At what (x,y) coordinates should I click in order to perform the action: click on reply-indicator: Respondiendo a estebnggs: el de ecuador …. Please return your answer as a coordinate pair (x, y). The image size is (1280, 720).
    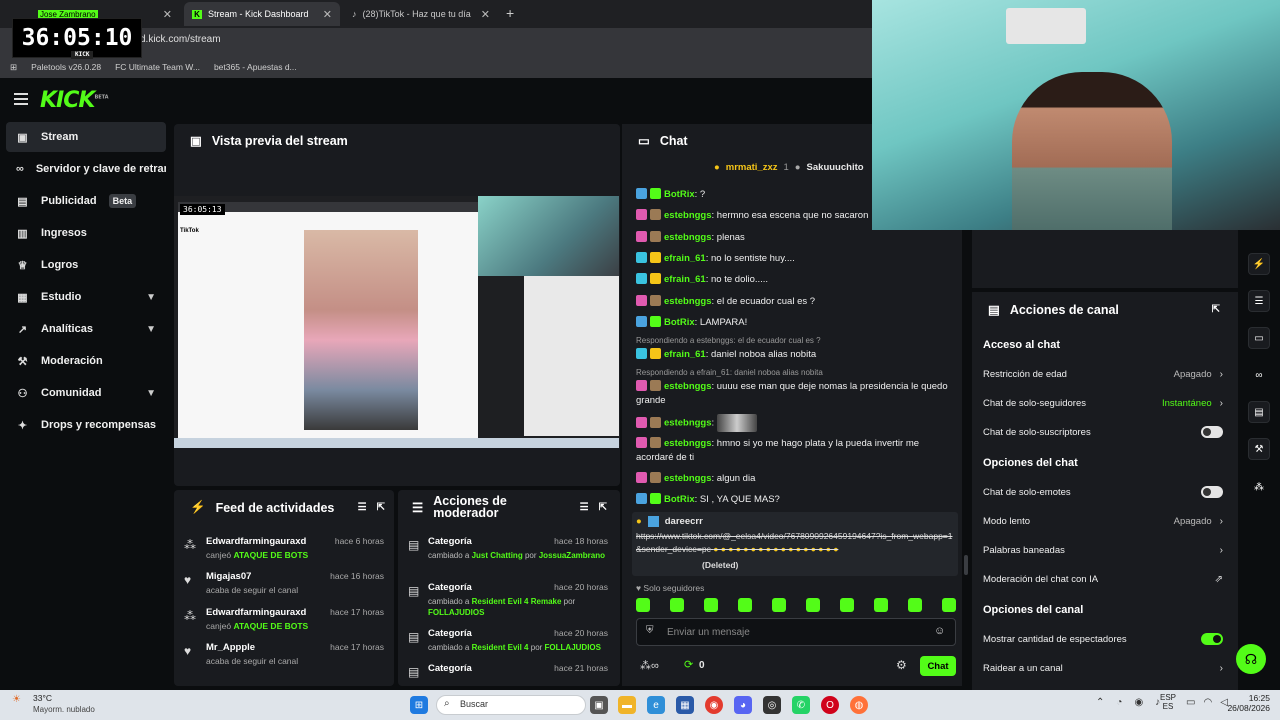
    Looking at the image, I should click on (728, 340).